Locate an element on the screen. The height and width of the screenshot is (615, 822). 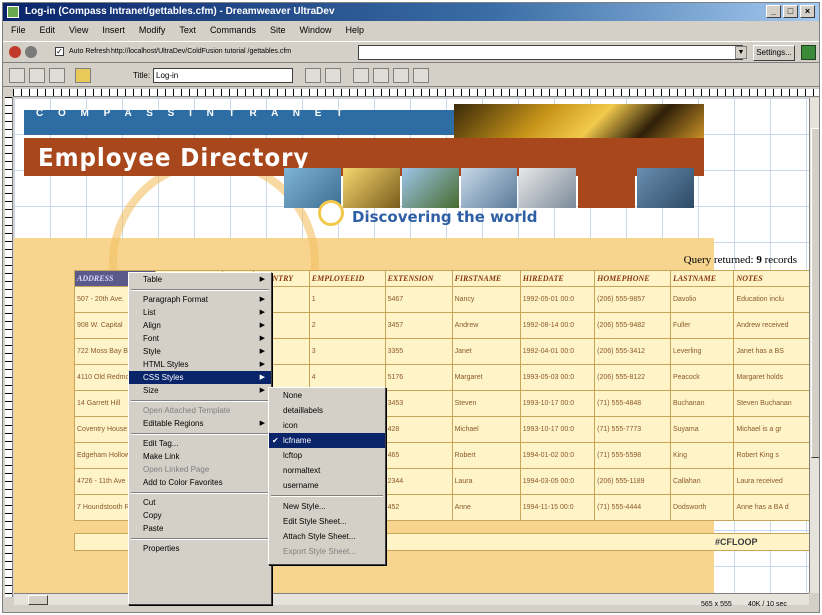
table-cell-firstname: Janet is located at coordinates (486, 351).